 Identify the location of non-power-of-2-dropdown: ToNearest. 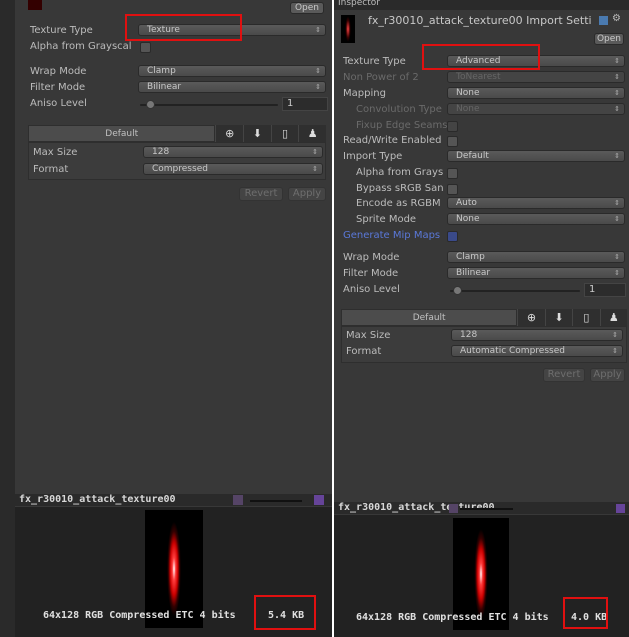
(536, 77).